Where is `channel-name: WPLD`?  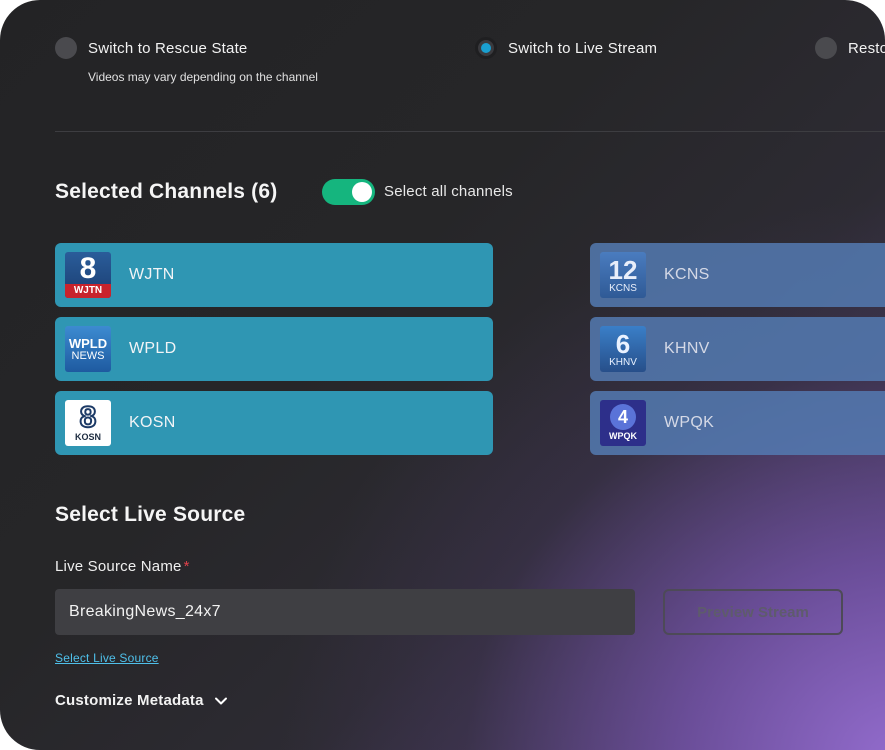 channel-name: WPLD is located at coordinates (153, 348).